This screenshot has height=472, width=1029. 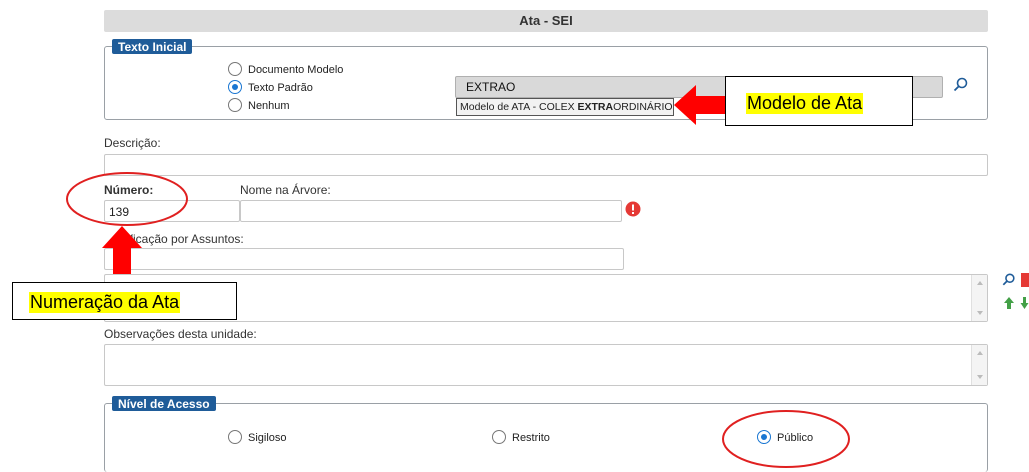 What do you see at coordinates (235, 69) in the screenshot?
I see `radio-documento-modelo` at bounding box center [235, 69].